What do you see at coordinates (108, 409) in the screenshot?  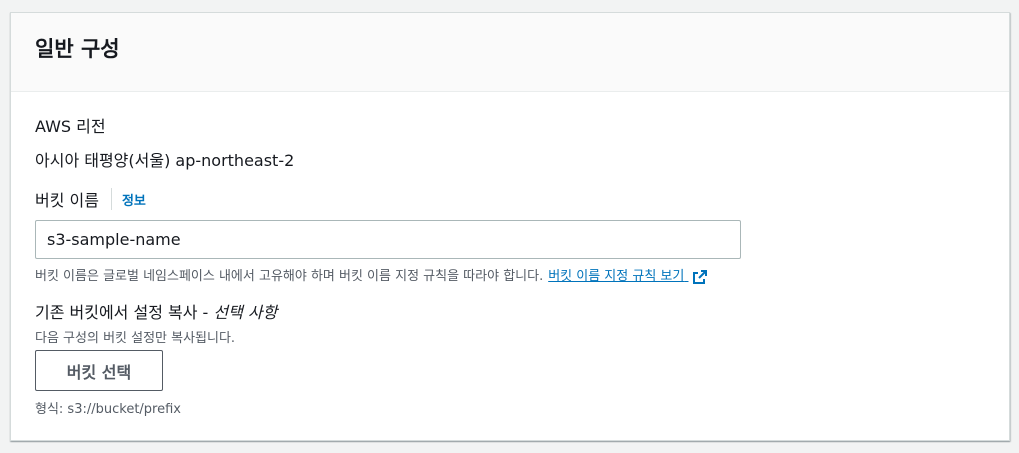 I see `format-hint: 형식: s3://bucket/prefix` at bounding box center [108, 409].